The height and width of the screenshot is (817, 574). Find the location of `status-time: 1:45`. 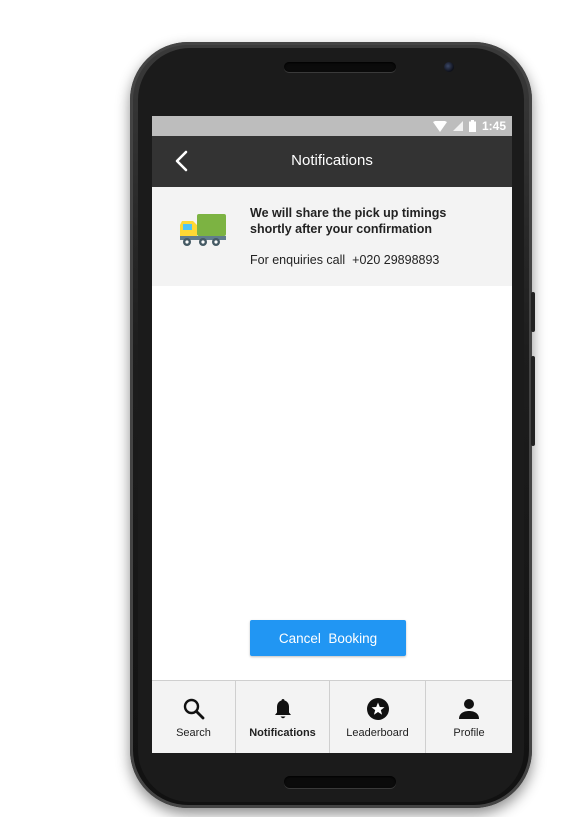

status-time: 1:45 is located at coordinates (493, 126).